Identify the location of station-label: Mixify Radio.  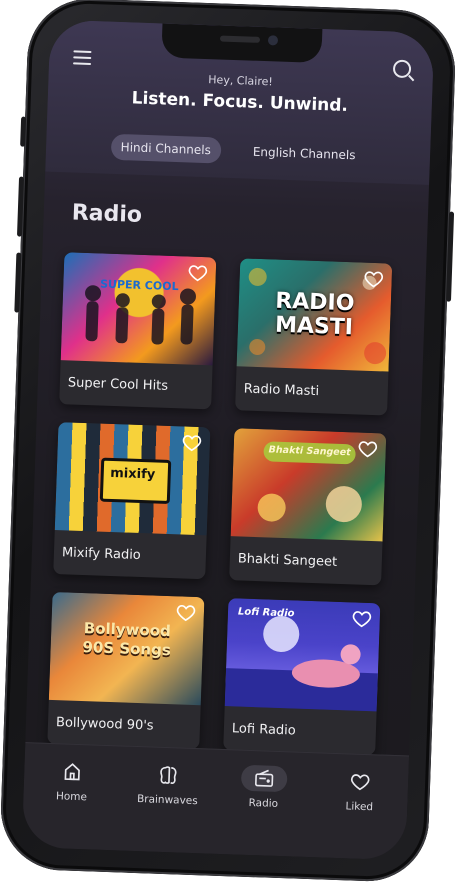
(101, 554).